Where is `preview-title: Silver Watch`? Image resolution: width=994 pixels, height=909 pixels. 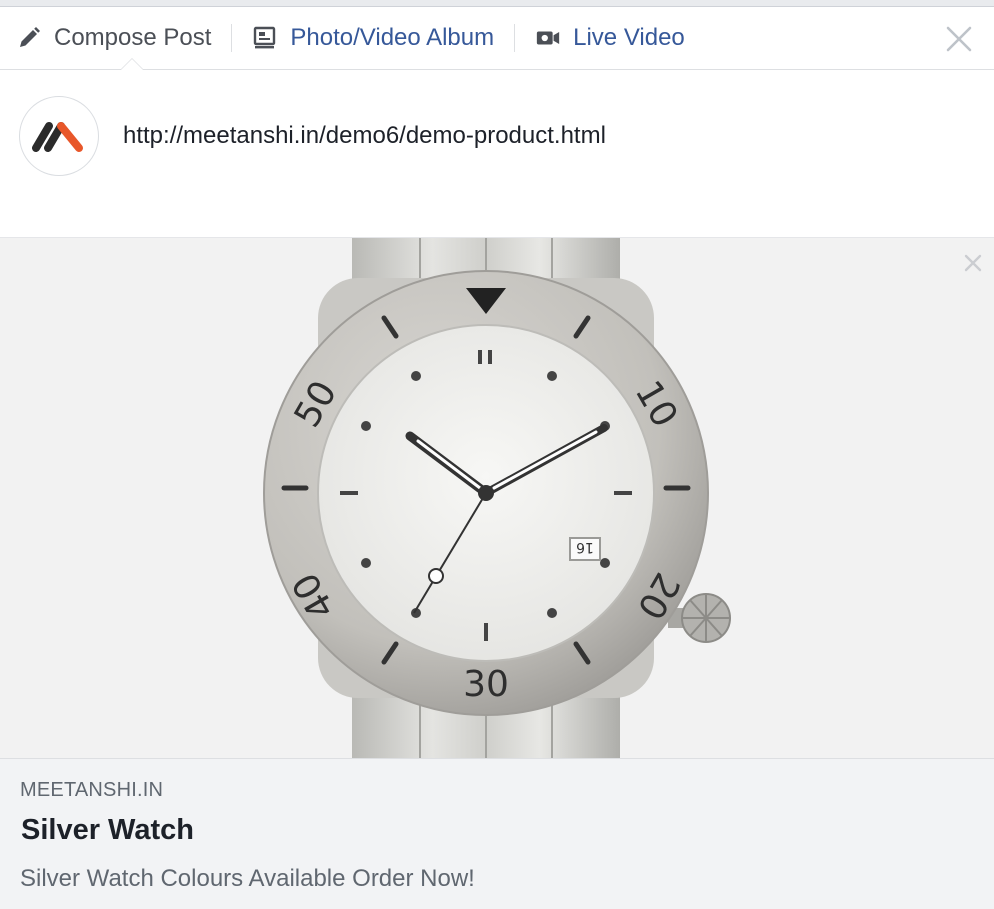 preview-title: Silver Watch is located at coordinates (107, 830).